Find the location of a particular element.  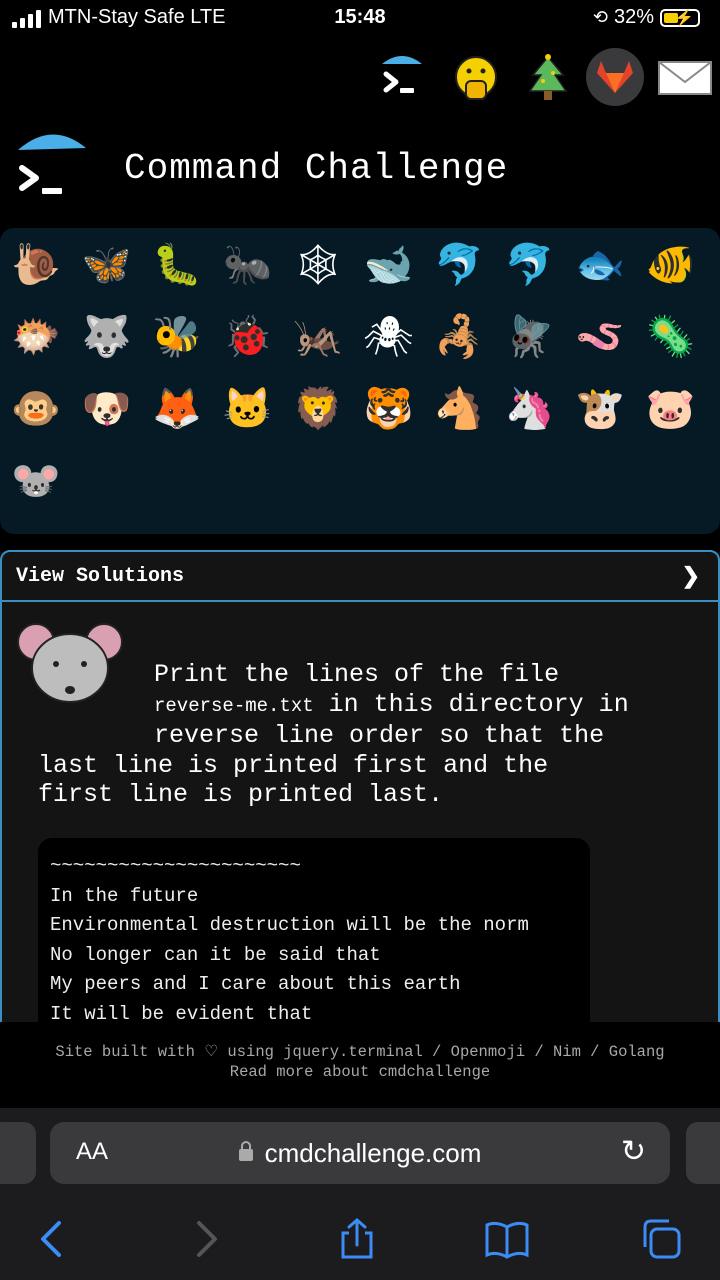

gitlab-icon is located at coordinates (615, 77).